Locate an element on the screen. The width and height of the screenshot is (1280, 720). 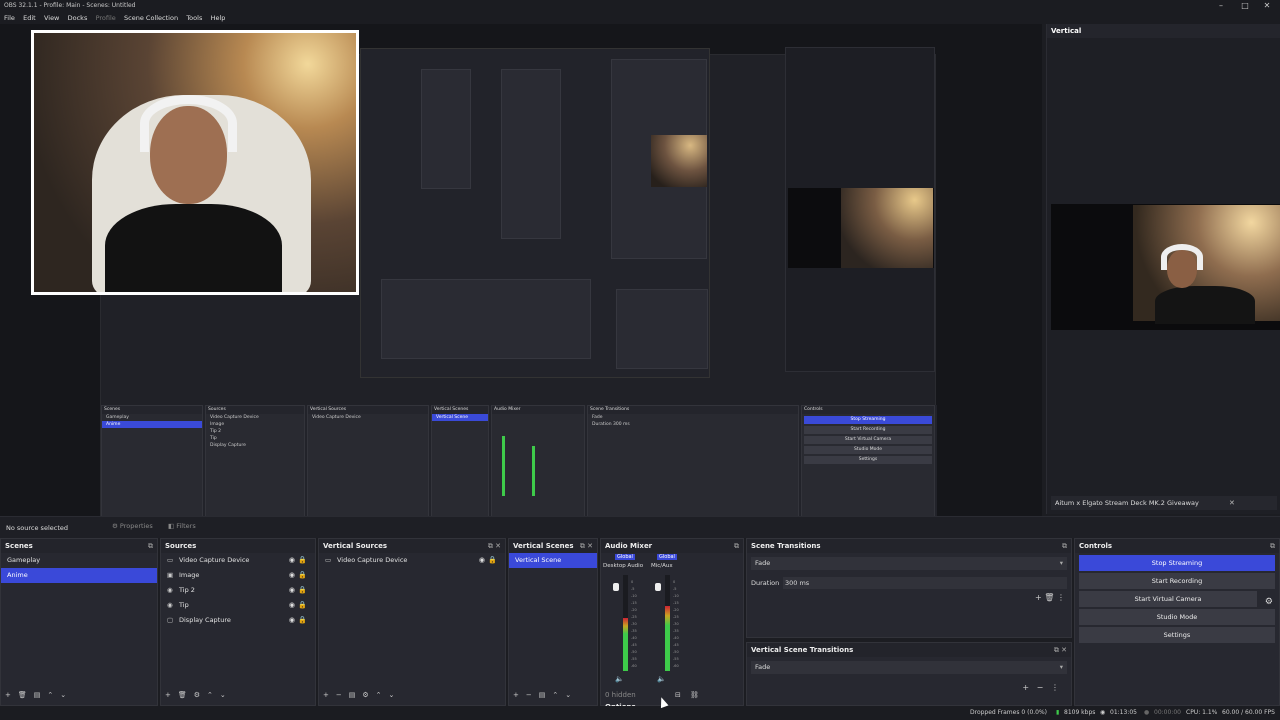
link-icon: ⛓ is located at coordinates (694, 695).